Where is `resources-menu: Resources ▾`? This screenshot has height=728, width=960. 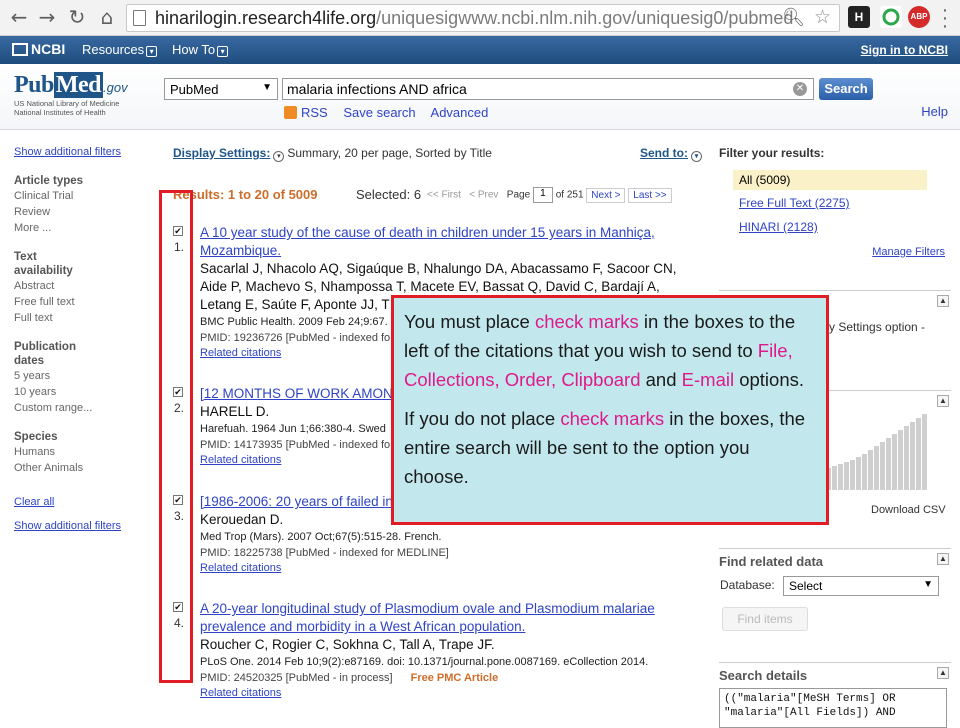 resources-menu: Resources ▾ is located at coordinates (120, 49).